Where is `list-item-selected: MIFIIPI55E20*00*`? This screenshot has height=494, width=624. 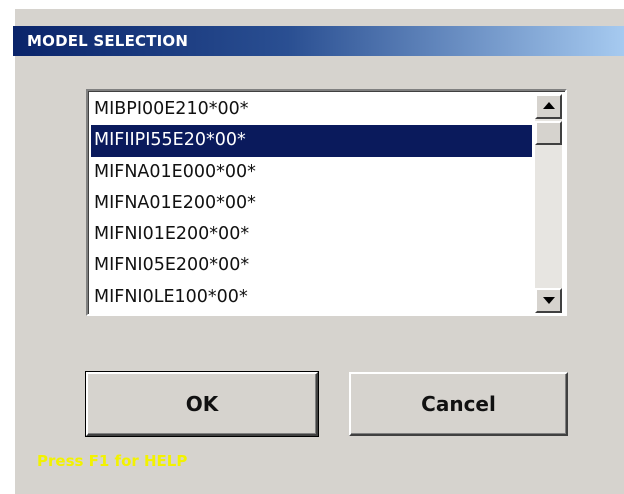
list-item-selected: MIFIIPI55E20*00* is located at coordinates (311, 141).